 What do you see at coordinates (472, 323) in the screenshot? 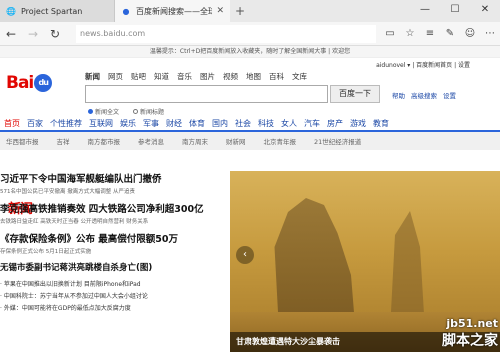
I see `watermark-line1: jb51.net` at bounding box center [472, 323].